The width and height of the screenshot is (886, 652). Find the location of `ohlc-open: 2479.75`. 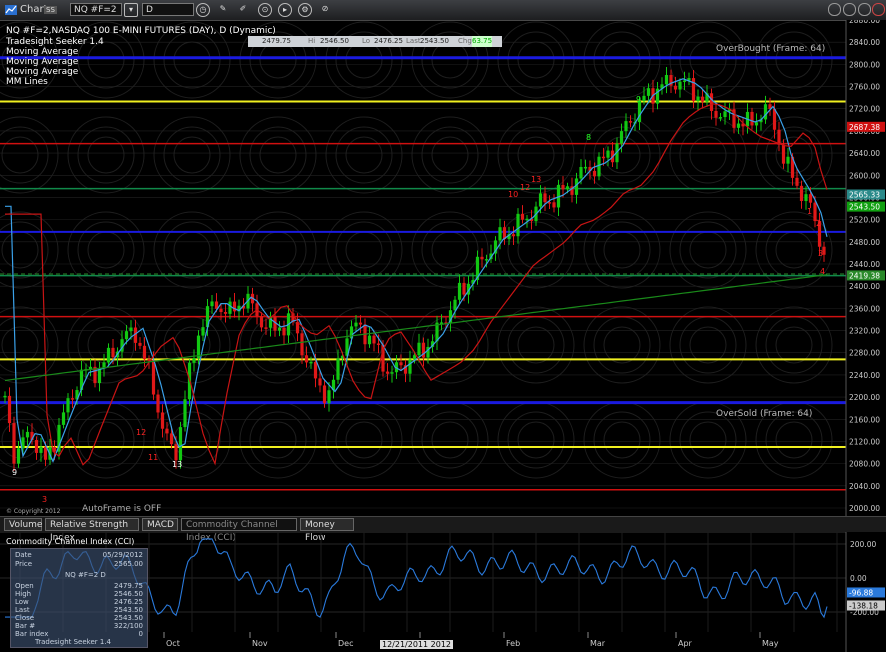

ohlc-open: 2479.75 is located at coordinates (276, 41).